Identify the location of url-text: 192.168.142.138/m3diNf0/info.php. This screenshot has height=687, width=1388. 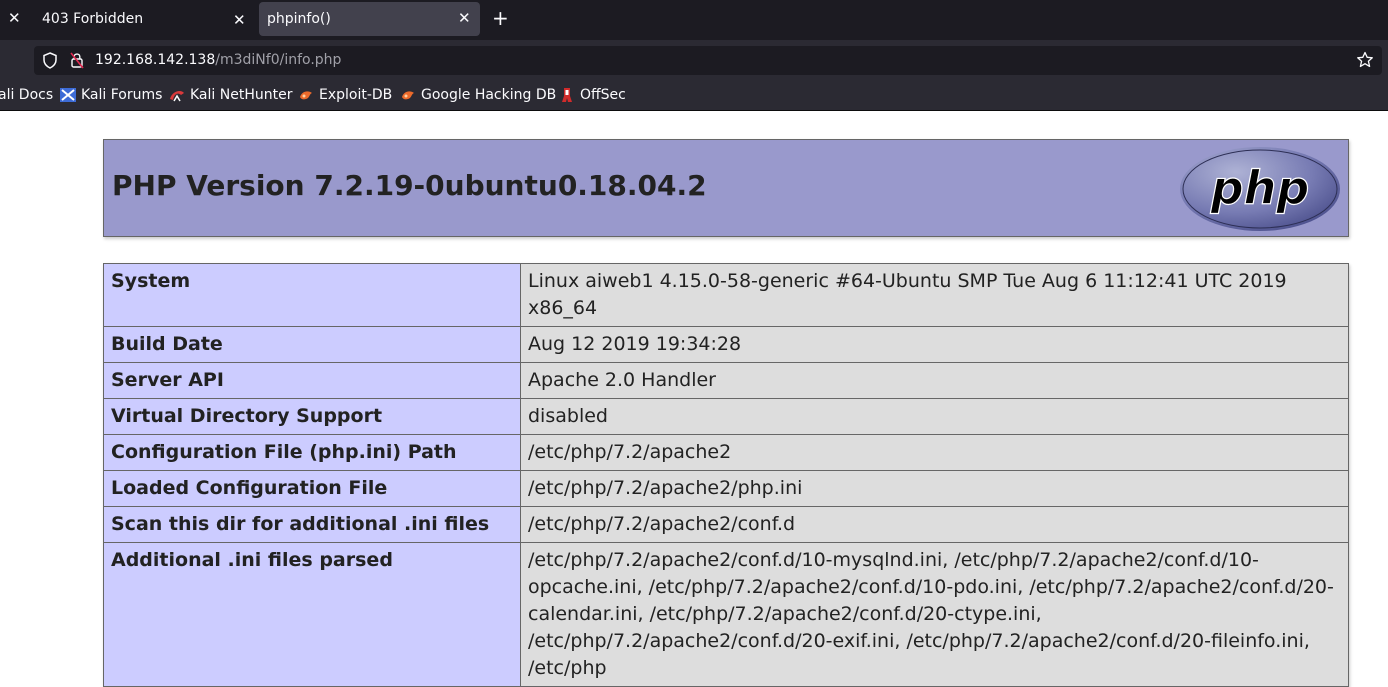
(218, 60).